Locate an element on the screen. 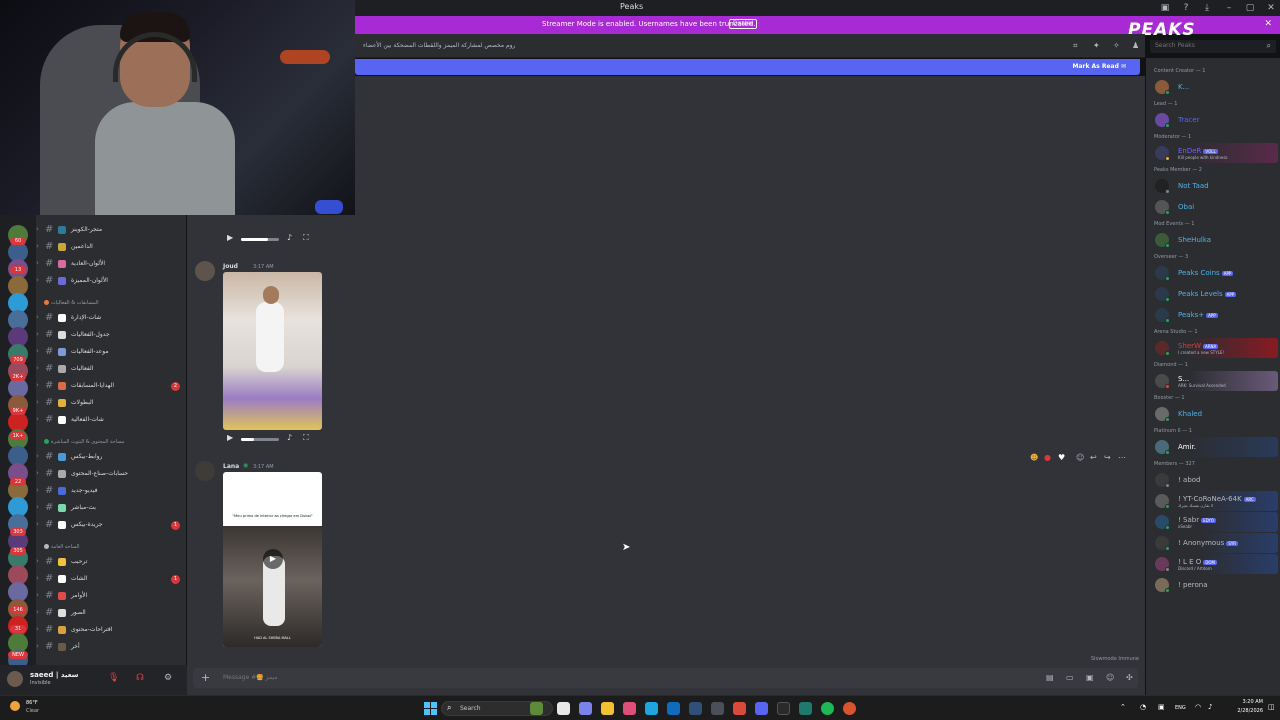 The height and width of the screenshot is (720, 1280). channel-item: › # شات-الإدارة is located at coordinates (111, 319).